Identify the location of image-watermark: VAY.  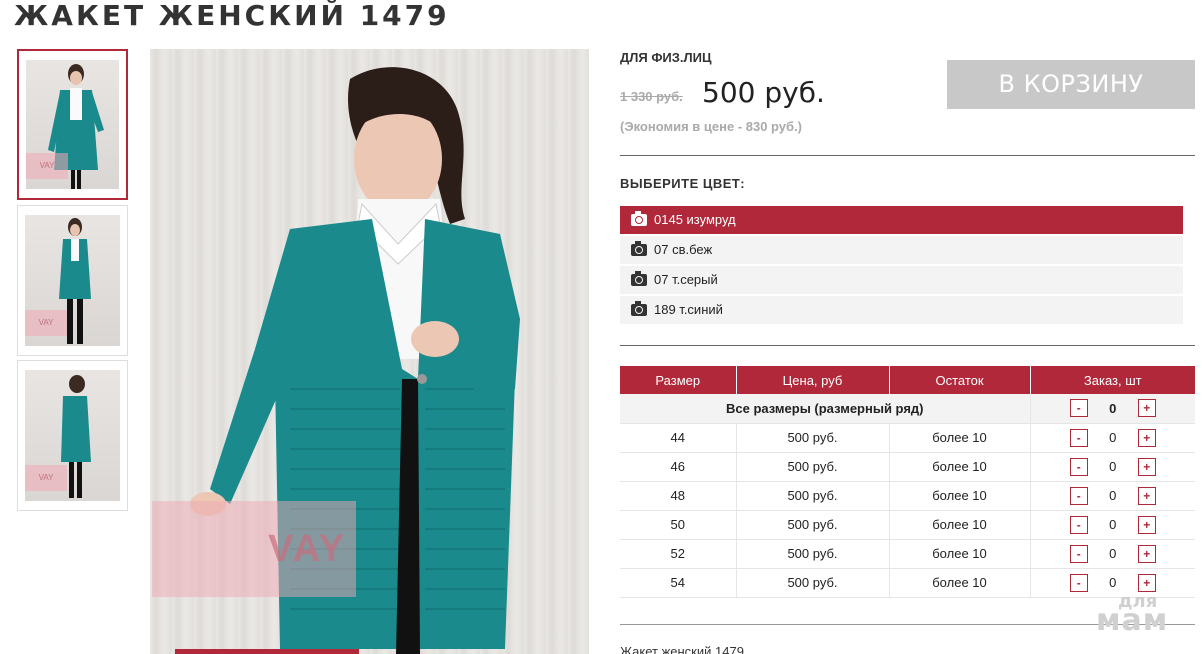
(254, 549).